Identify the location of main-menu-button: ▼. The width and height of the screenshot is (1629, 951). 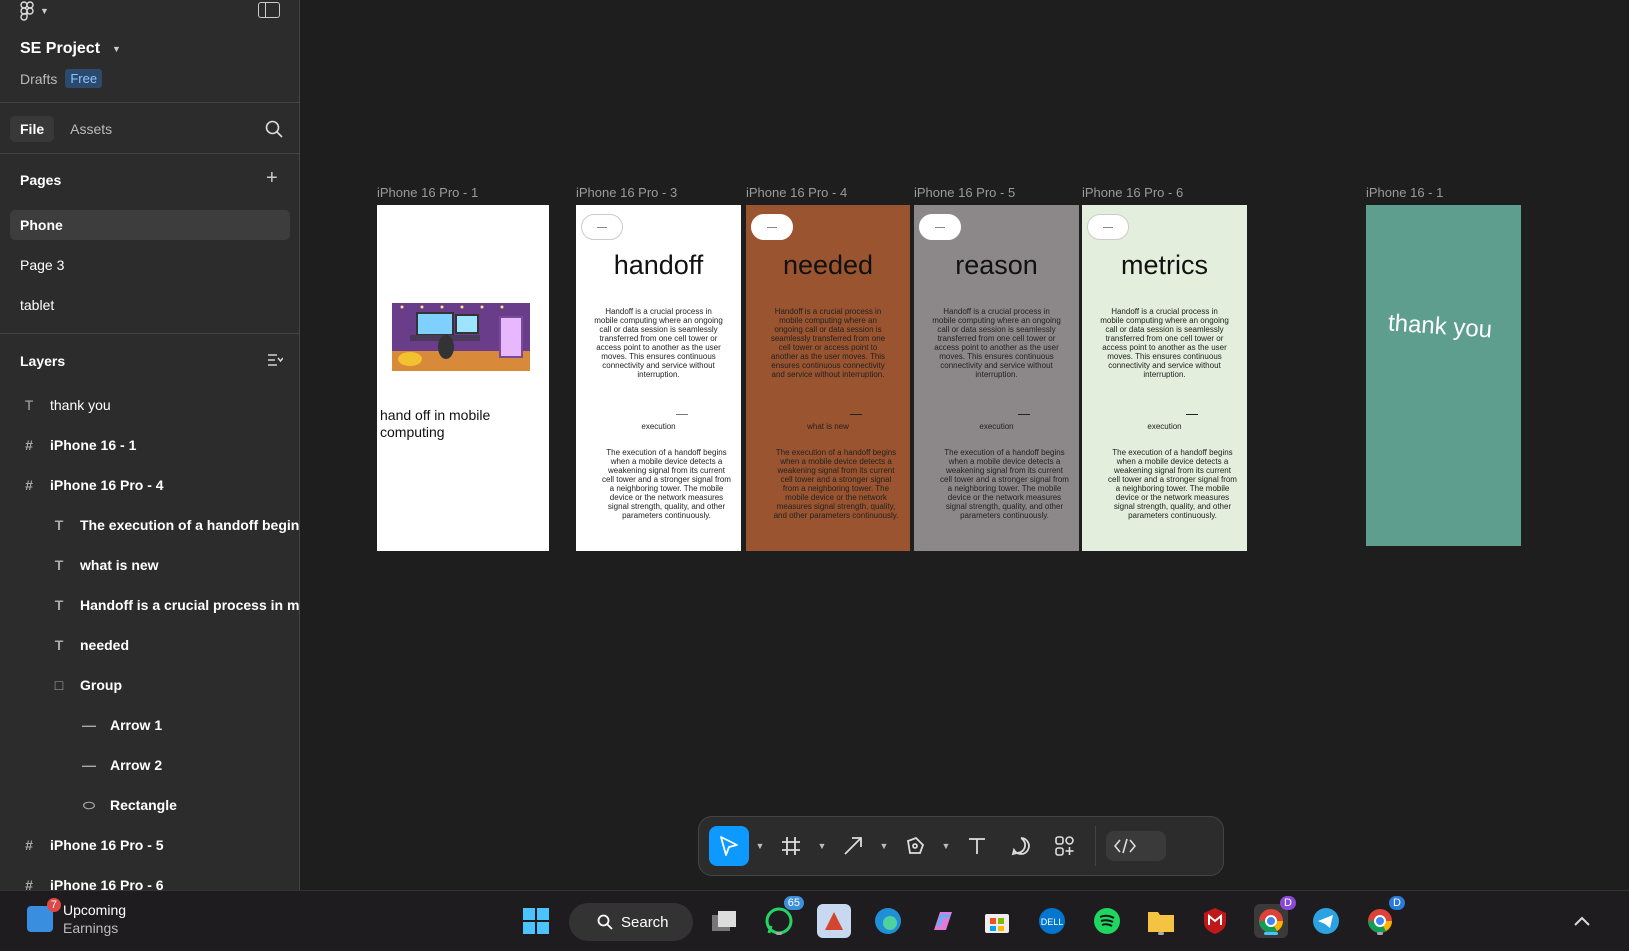
(34, 11).